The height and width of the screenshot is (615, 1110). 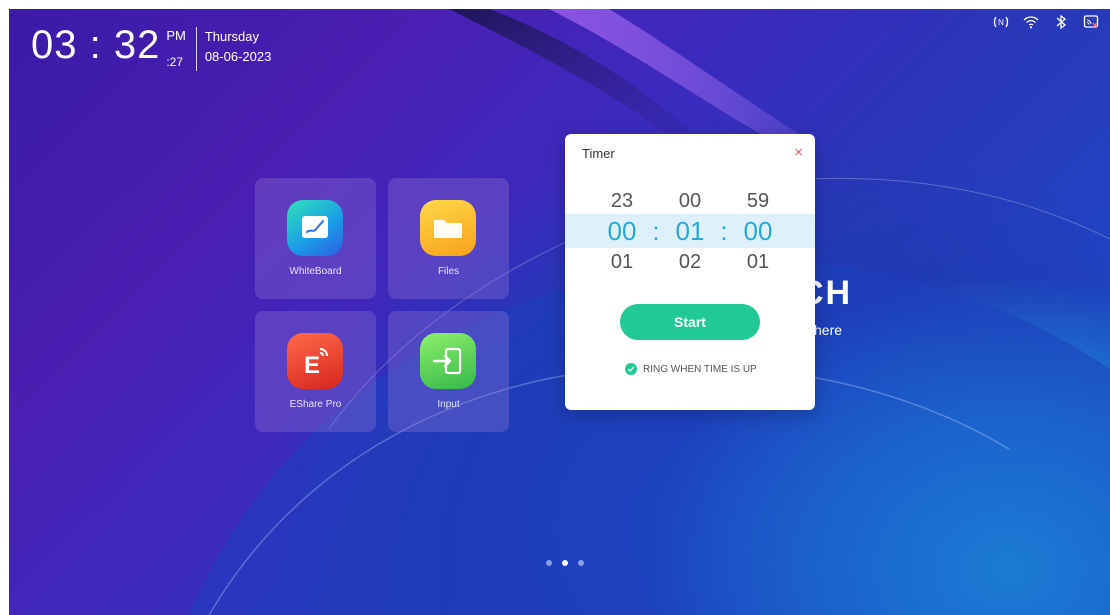 I want to click on clock-ampm: PM, so click(x=176, y=35).